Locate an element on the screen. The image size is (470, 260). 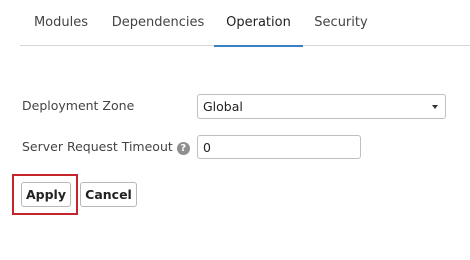
cancel-button: Cancel is located at coordinates (108, 194).